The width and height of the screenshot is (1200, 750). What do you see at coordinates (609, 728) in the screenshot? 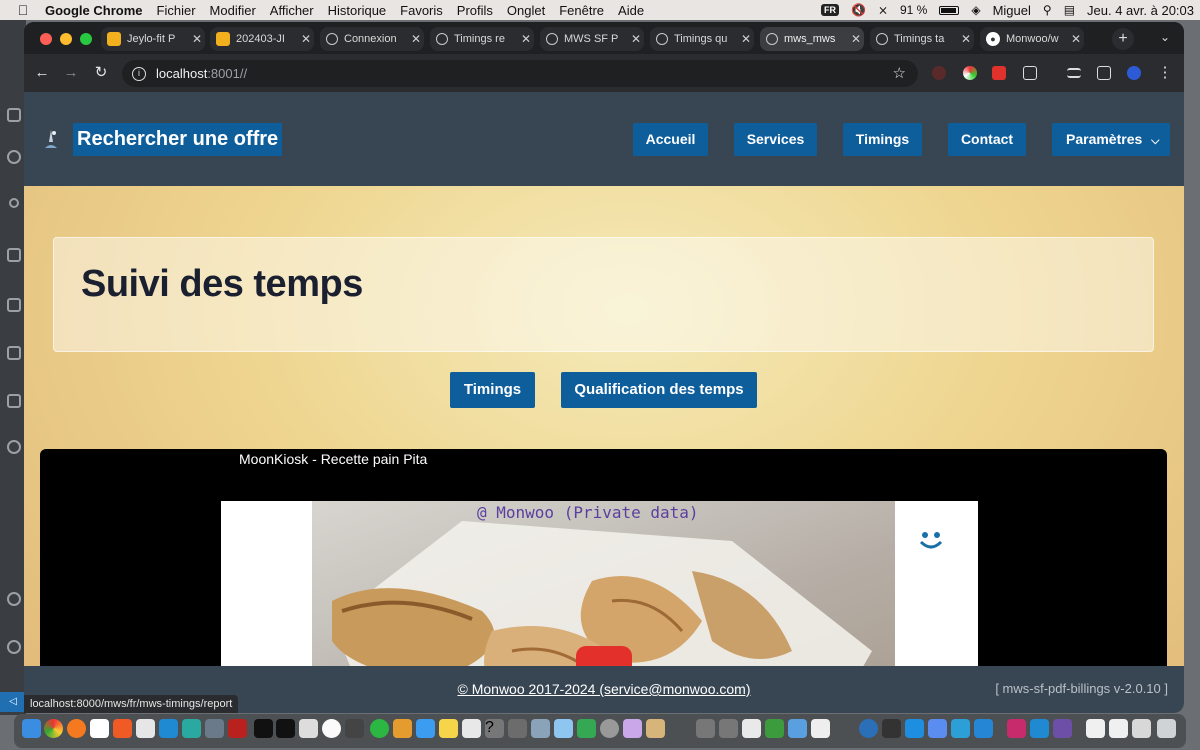
I see `settings-icon` at bounding box center [609, 728].